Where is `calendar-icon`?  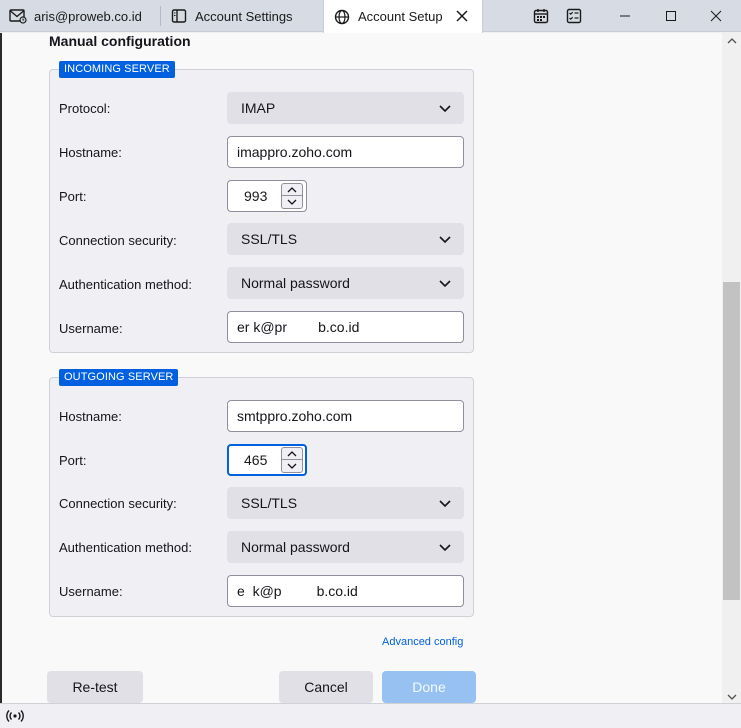
calendar-icon is located at coordinates (541, 16).